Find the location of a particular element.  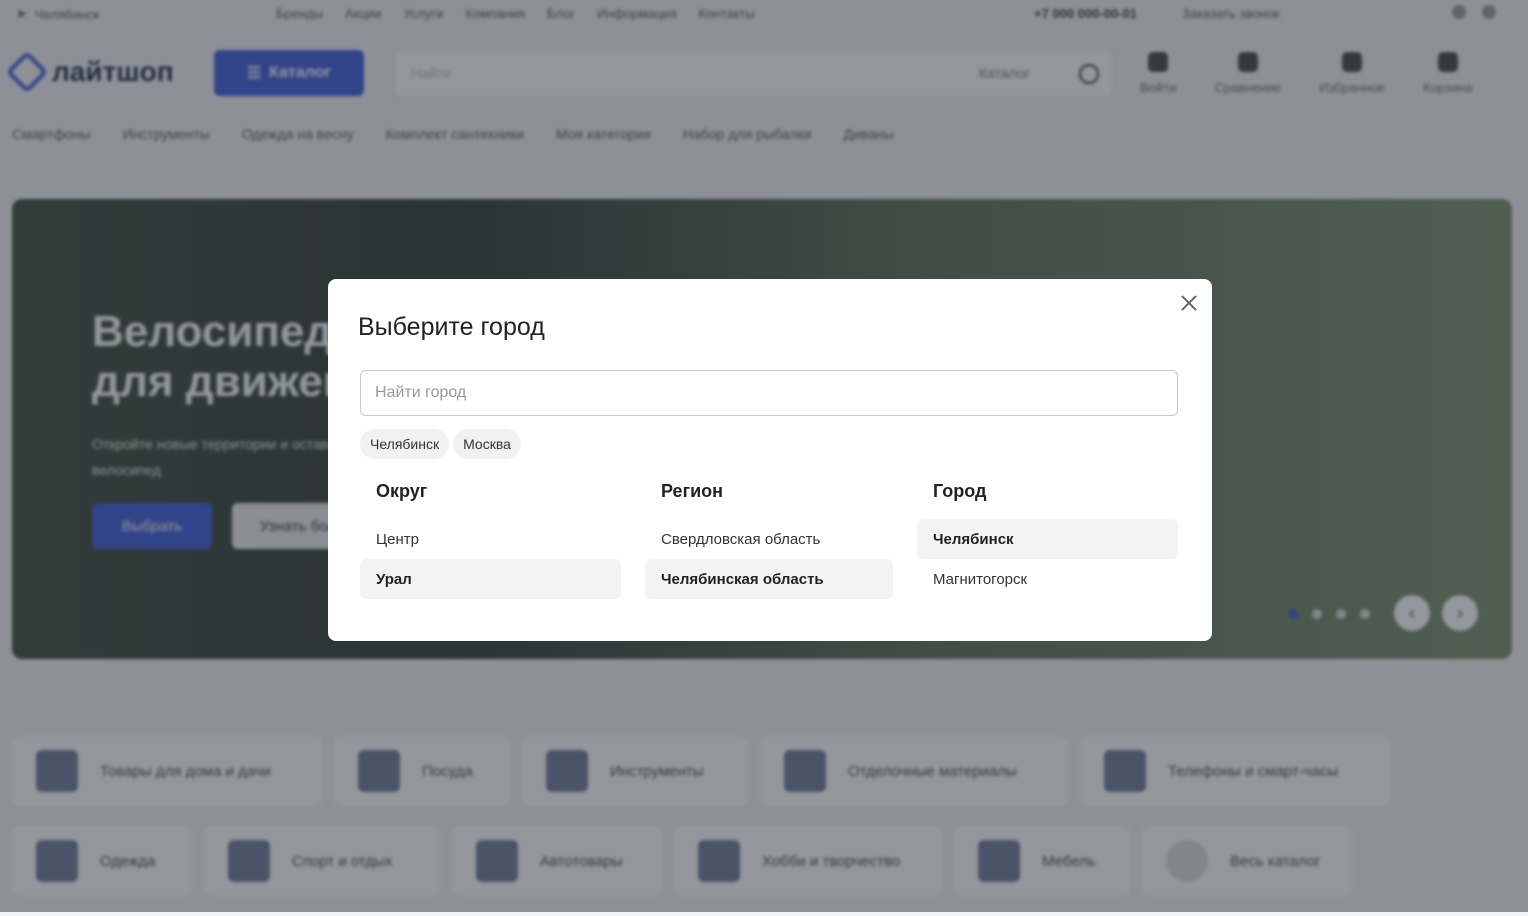

quick-city-chip: Челябинск is located at coordinates (405, 444).